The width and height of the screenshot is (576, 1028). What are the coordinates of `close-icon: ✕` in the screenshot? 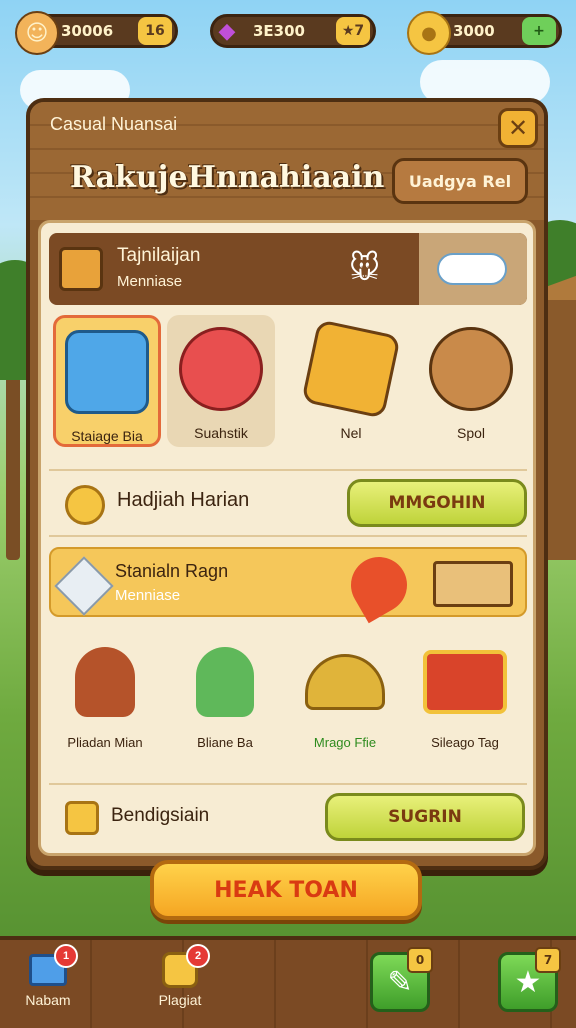 It's located at (518, 128).